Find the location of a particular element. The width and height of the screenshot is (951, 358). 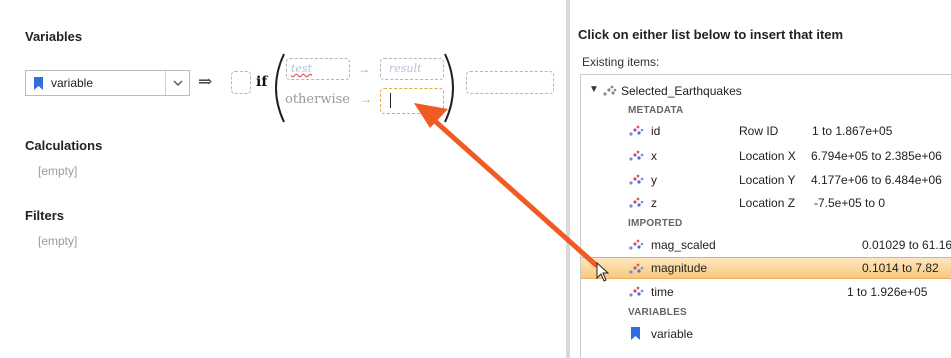

tree-item-y: y Location Y 4.177e+06 to 6.484e+06 is located at coordinates (766, 180).